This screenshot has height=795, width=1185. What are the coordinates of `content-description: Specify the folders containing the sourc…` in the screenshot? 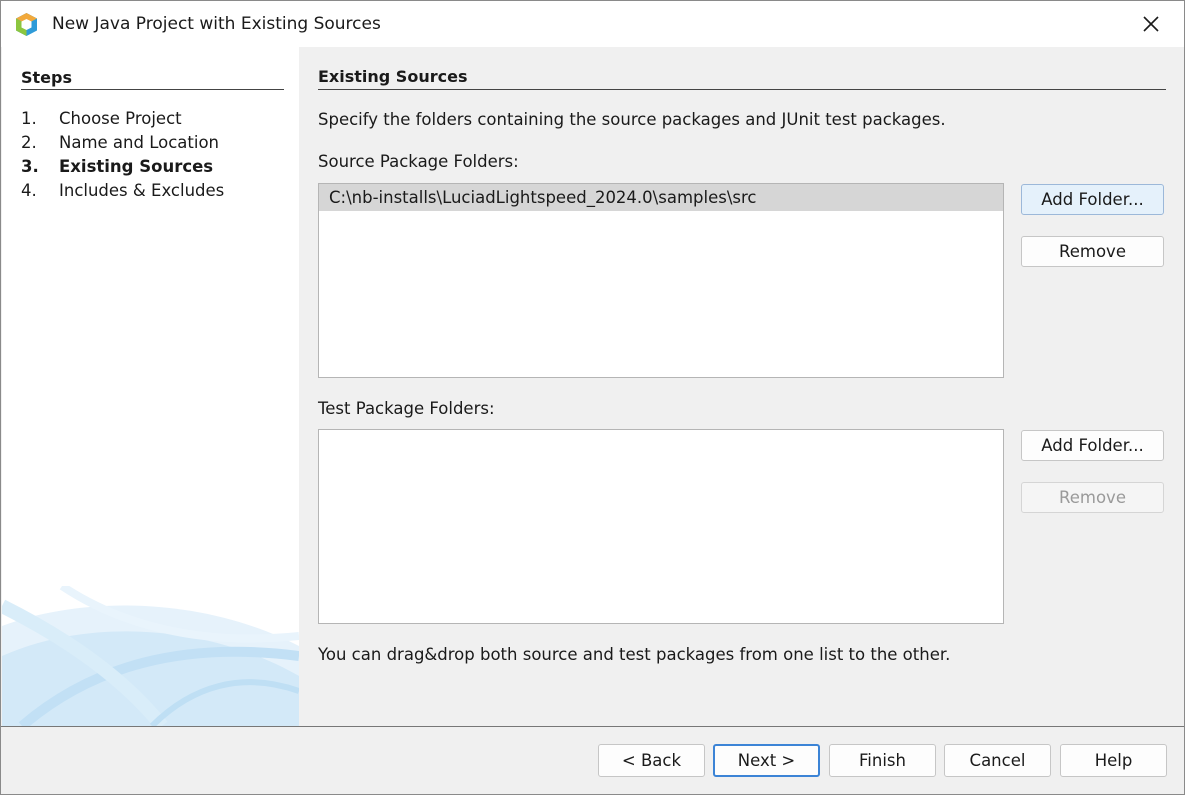 It's located at (632, 119).